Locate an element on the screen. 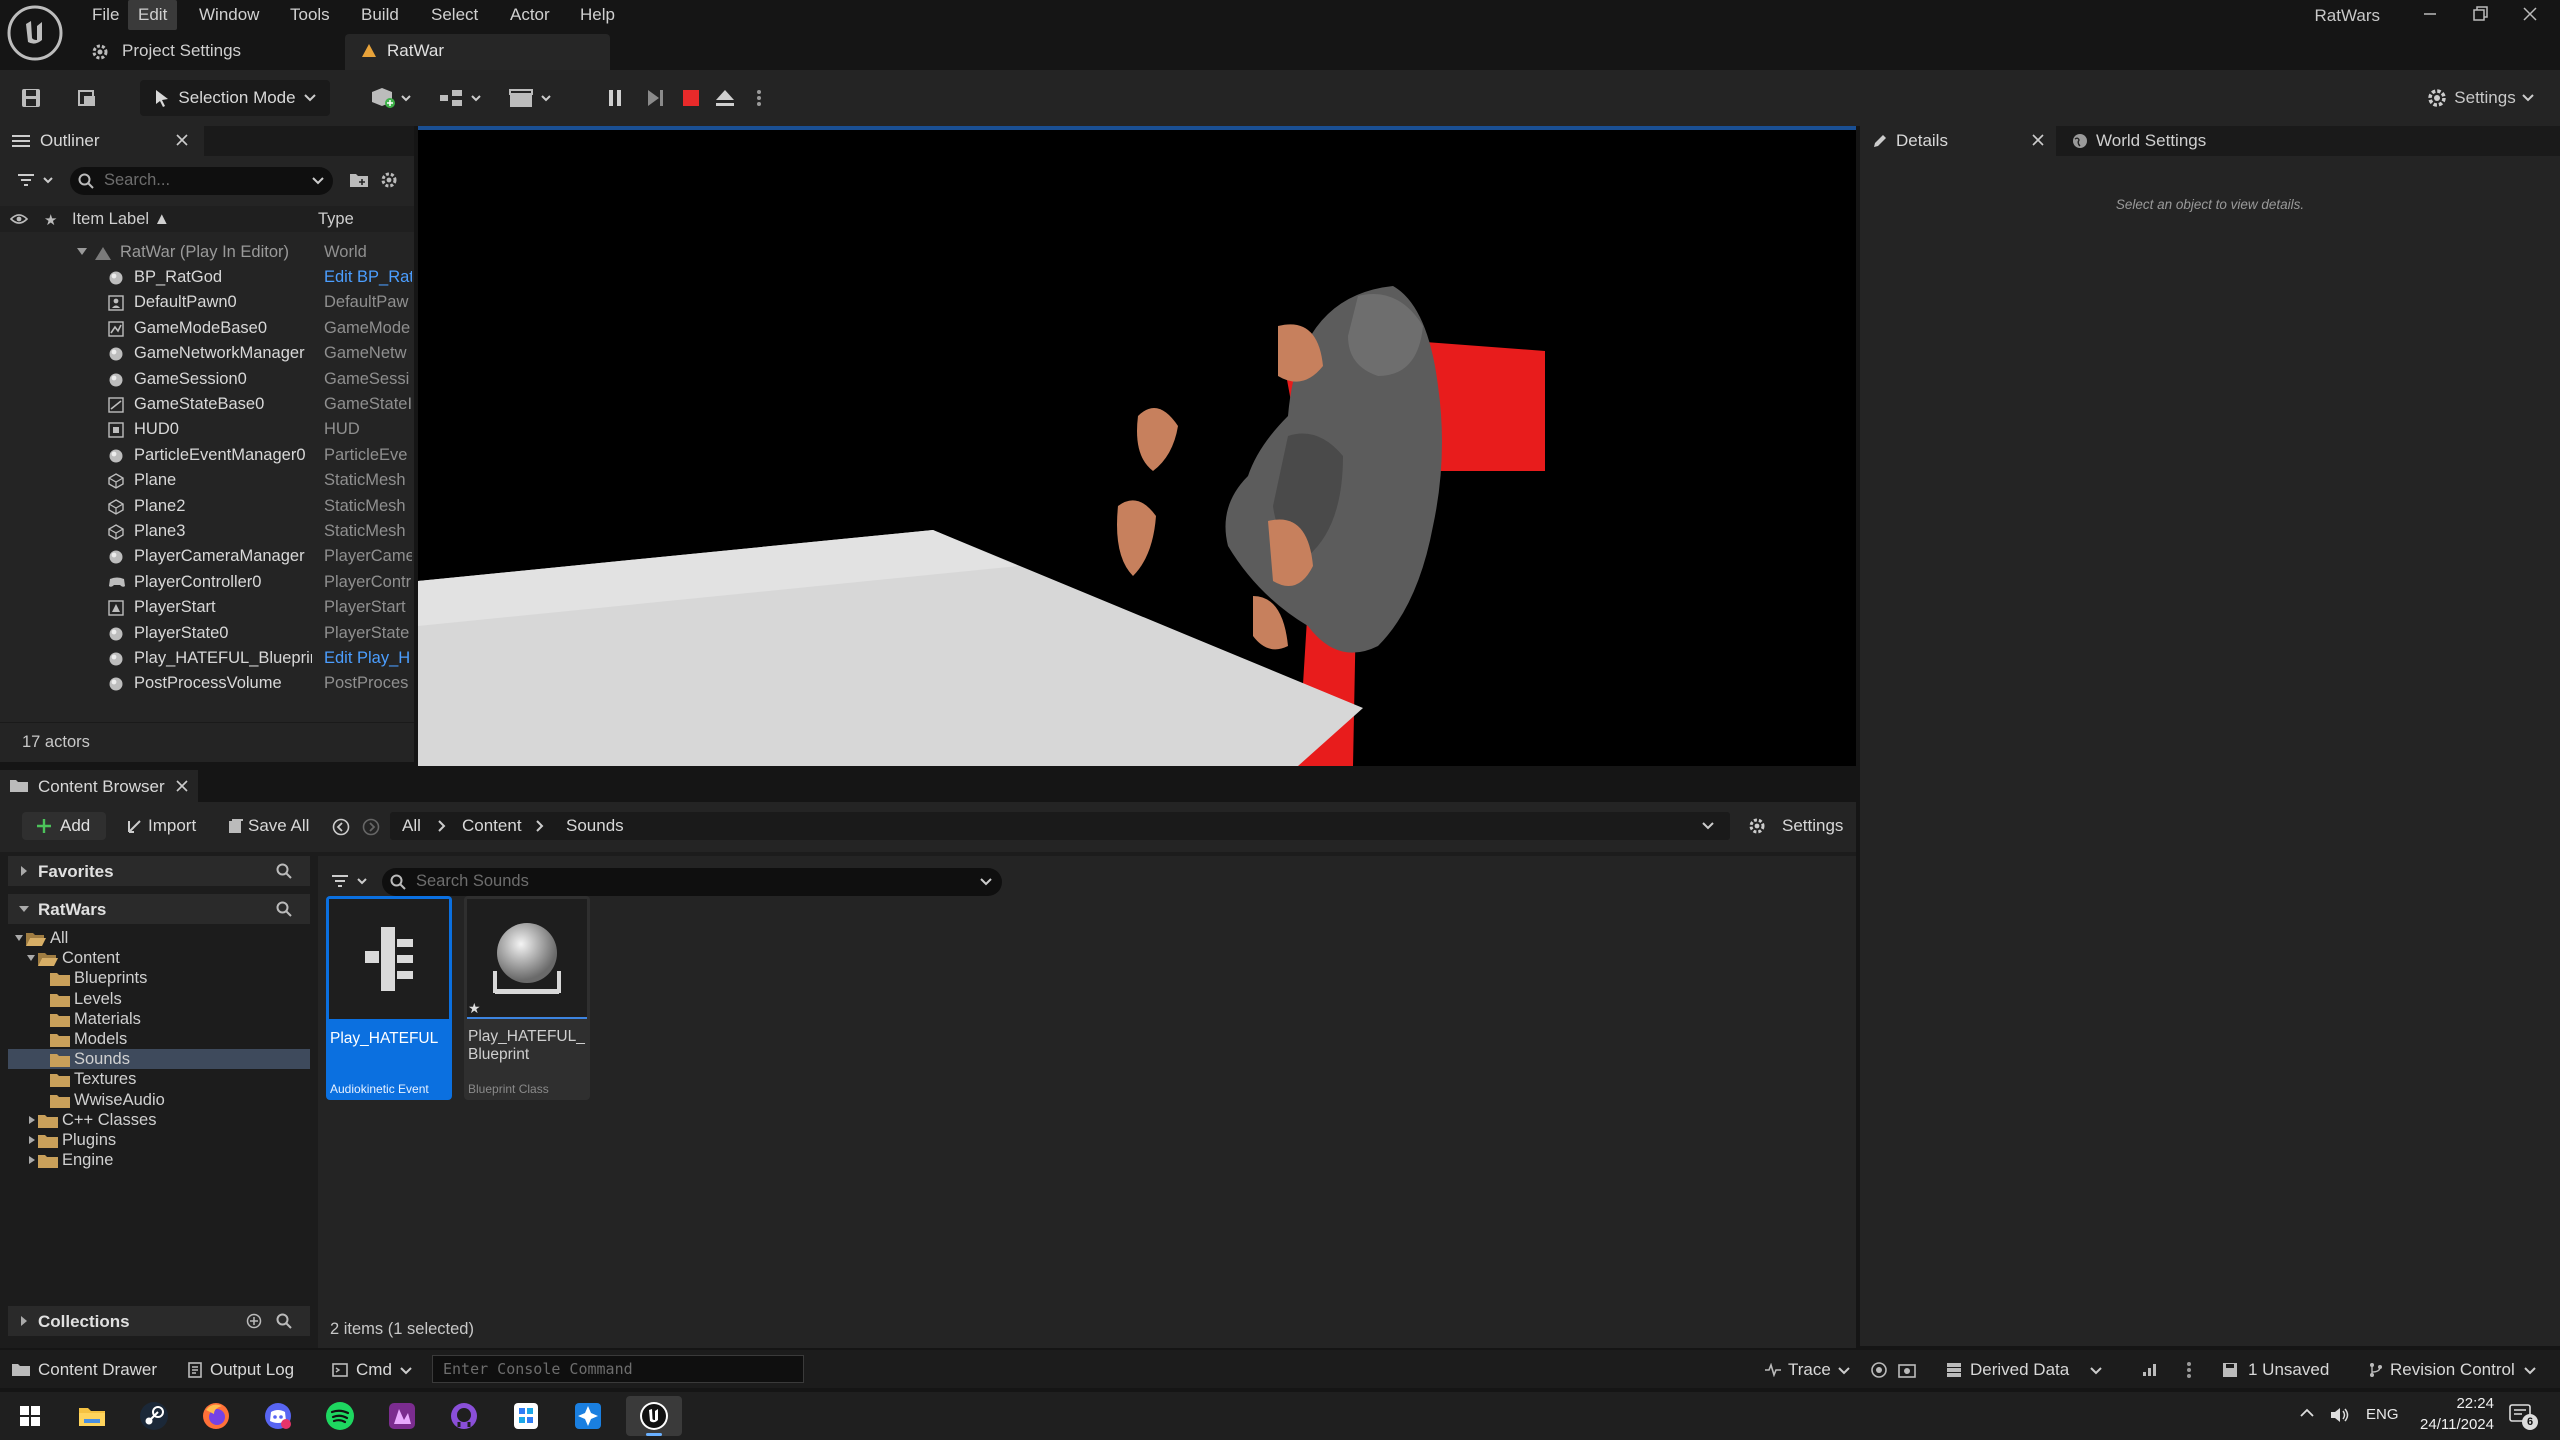 Image resolution: width=2560 pixels, height=1440 pixels. collections-header: Collections is located at coordinates (159, 1321).